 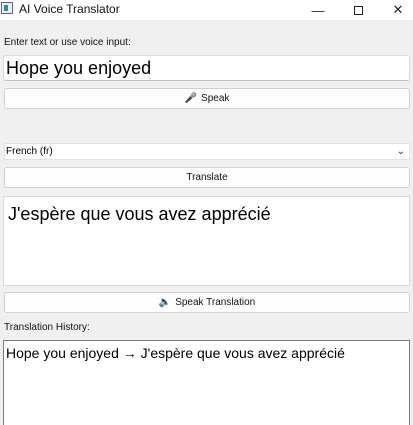 I want to click on title-bar: AI Voice Translator — ✕, so click(x=206, y=10).